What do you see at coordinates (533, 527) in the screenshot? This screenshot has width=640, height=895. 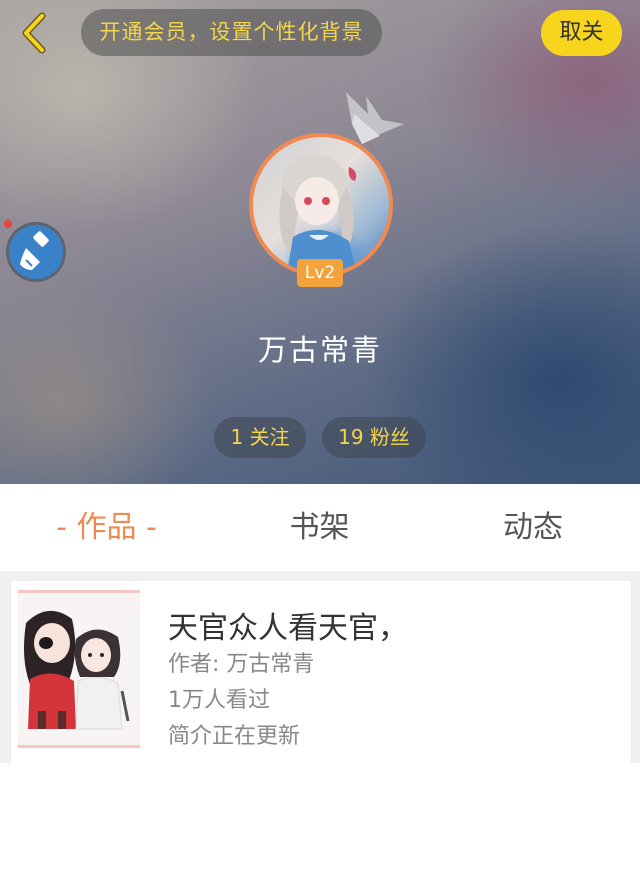 I see `tab-activity: 动态` at bounding box center [533, 527].